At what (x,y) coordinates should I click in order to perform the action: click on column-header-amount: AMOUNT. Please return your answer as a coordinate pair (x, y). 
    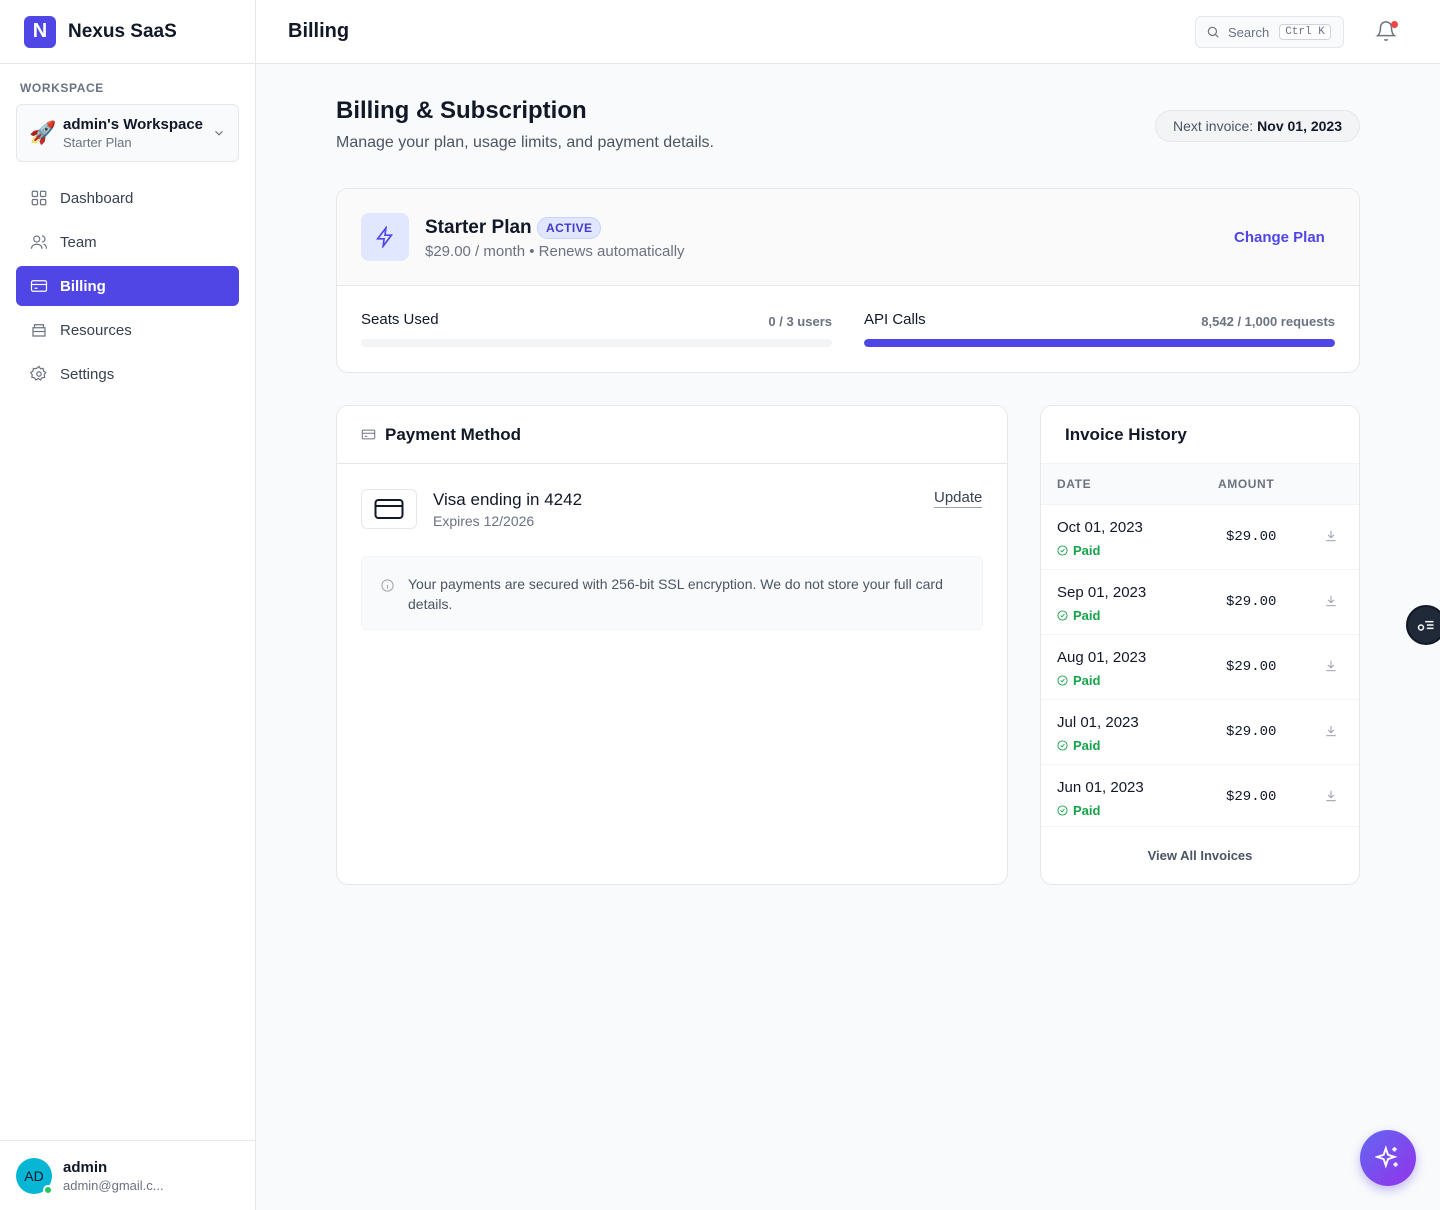
    Looking at the image, I should click on (1246, 484).